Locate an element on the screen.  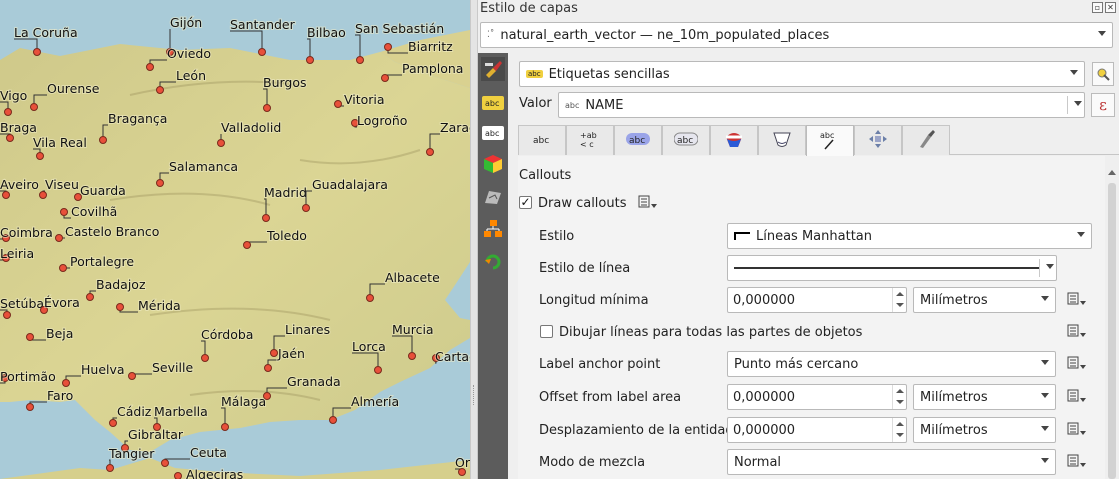
city-label: Covilhã is located at coordinates (94, 211).